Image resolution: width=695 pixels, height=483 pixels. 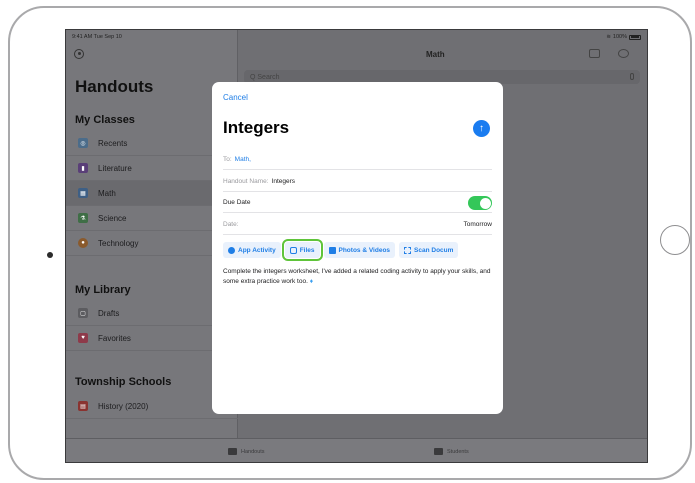 What do you see at coordinates (481, 128) in the screenshot?
I see `send-button: ↑` at bounding box center [481, 128].